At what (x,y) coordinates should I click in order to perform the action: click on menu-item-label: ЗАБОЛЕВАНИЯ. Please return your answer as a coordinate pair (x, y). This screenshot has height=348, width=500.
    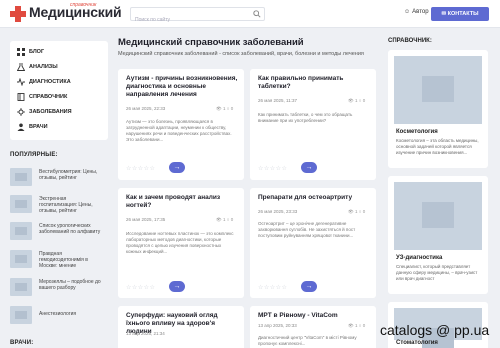
    Looking at the image, I should click on (50, 112).